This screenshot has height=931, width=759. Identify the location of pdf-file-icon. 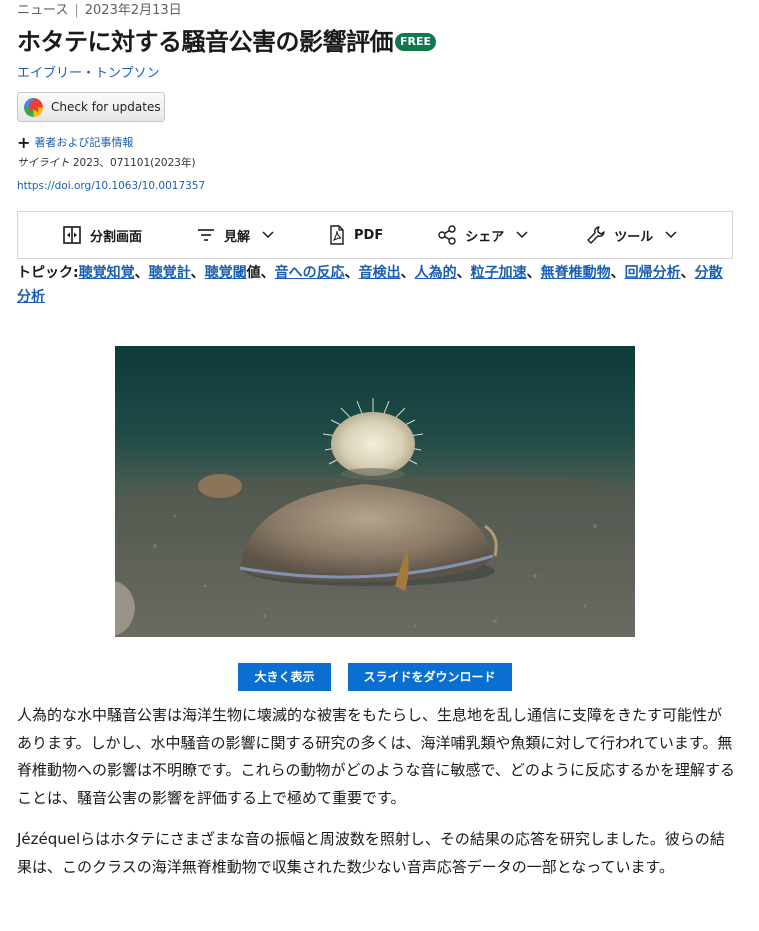
(337, 235).